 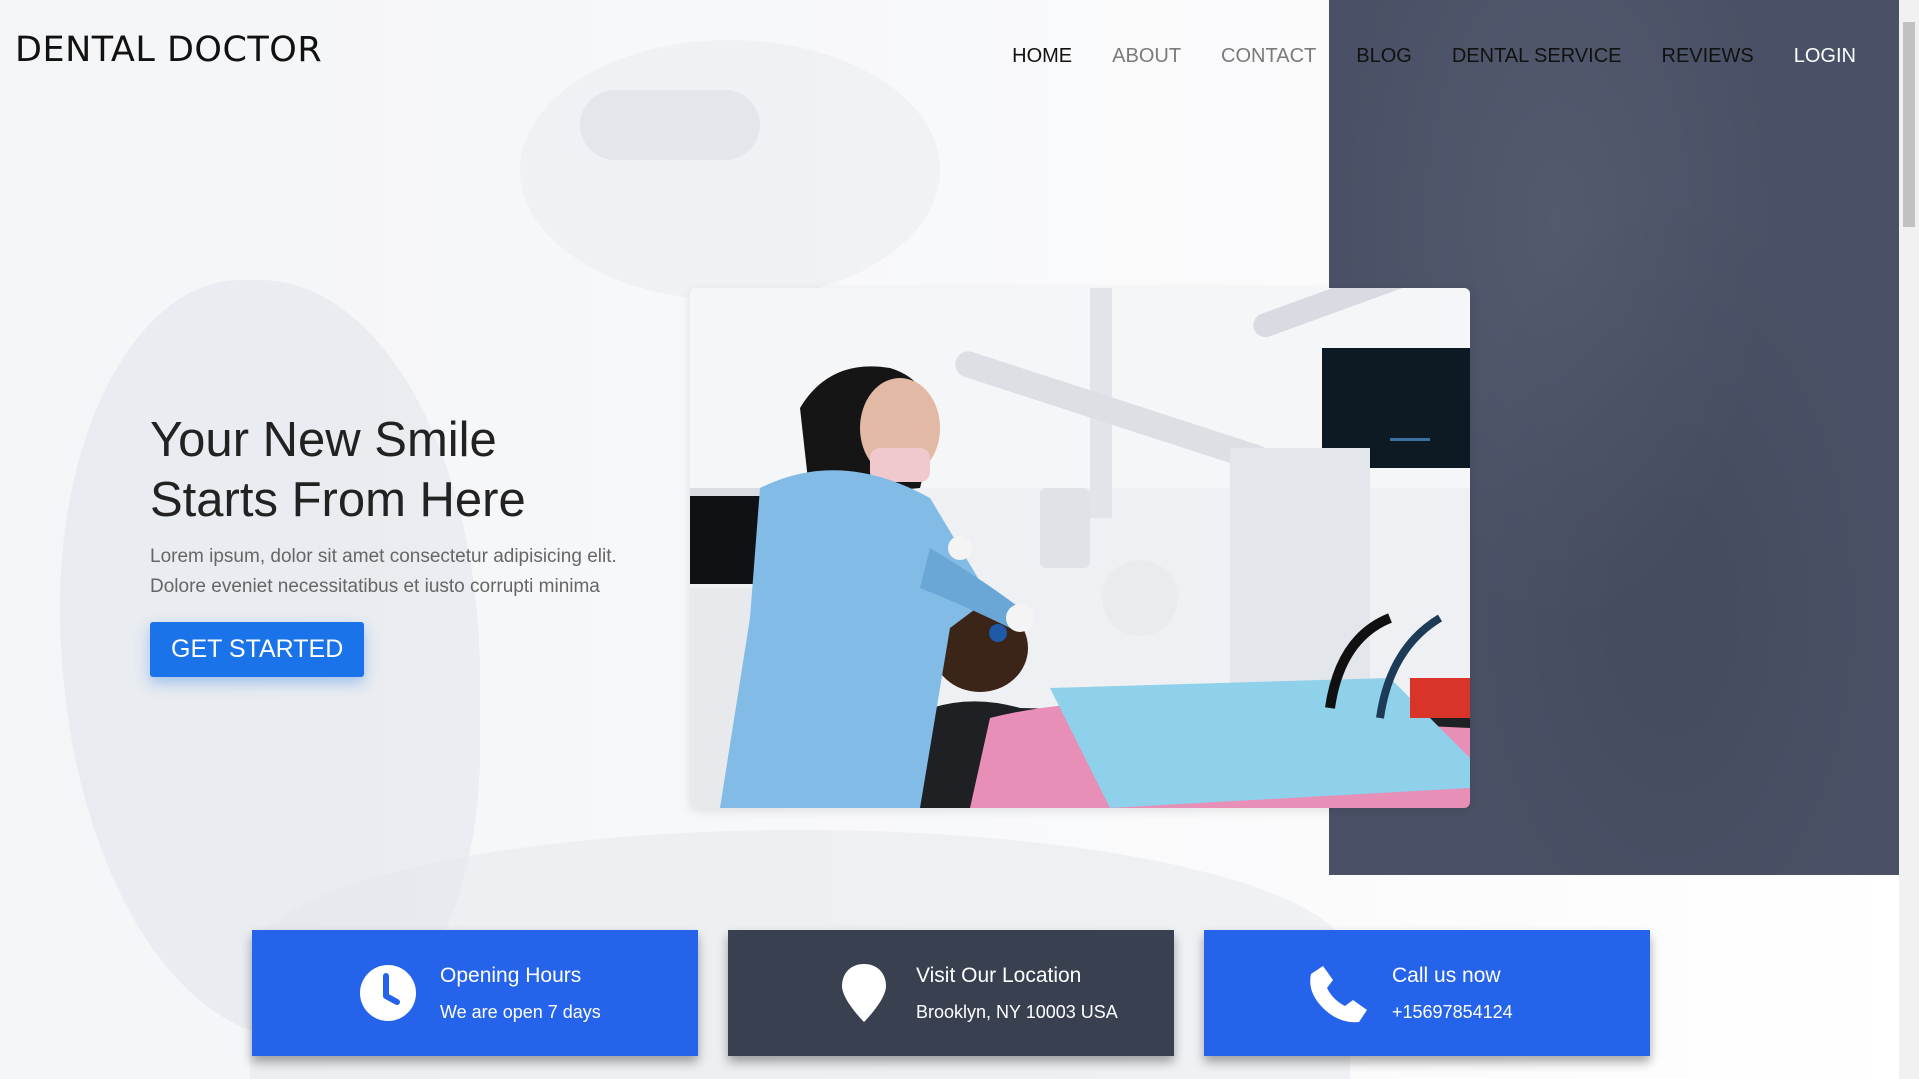 What do you see at coordinates (1146, 56) in the screenshot?
I see `nav-about: ABOUT` at bounding box center [1146, 56].